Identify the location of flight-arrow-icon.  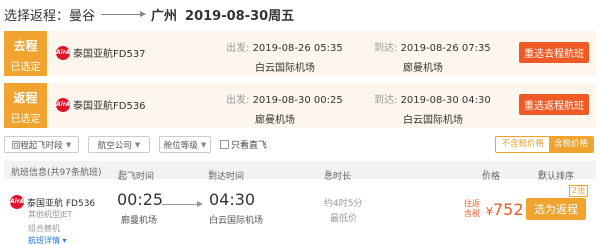
(182, 204).